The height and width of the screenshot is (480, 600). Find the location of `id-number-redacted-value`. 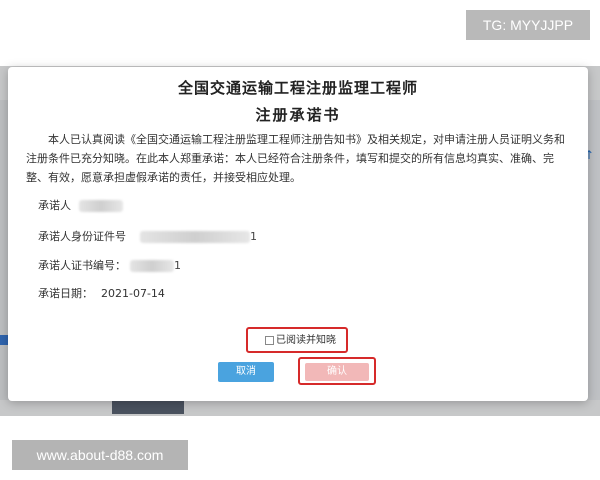

id-number-redacted-value is located at coordinates (195, 237).